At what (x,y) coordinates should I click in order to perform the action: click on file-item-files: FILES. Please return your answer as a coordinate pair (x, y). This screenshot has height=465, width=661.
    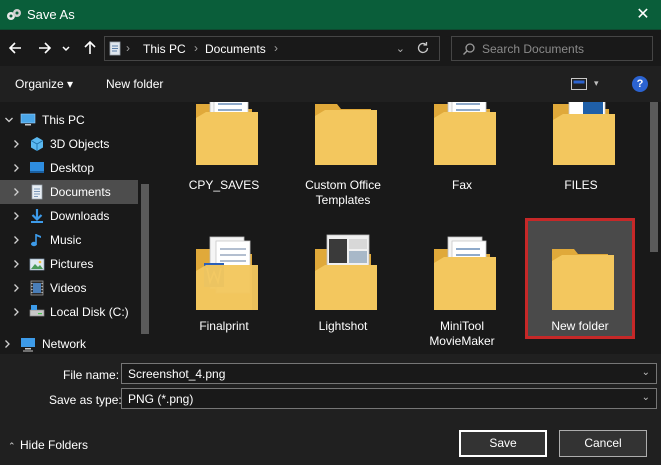
    Looking at the image, I should click on (581, 156).